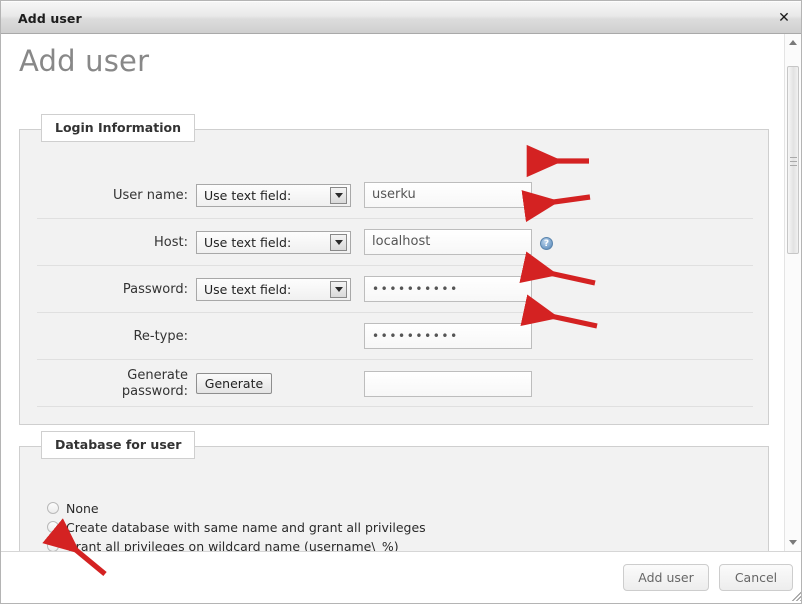  What do you see at coordinates (448, 242) in the screenshot?
I see `host-input: localhost` at bounding box center [448, 242].